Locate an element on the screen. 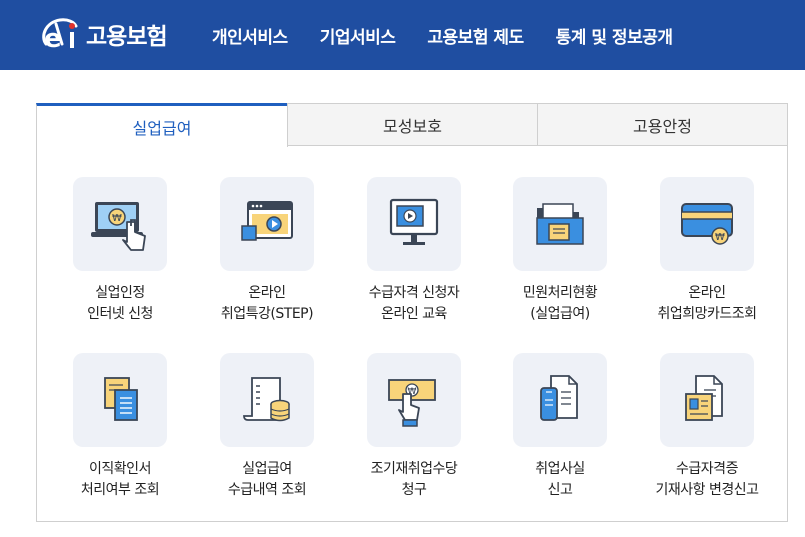 The height and width of the screenshot is (537, 805). nav-statistics: 통계 및 정보공개 is located at coordinates (614, 35).